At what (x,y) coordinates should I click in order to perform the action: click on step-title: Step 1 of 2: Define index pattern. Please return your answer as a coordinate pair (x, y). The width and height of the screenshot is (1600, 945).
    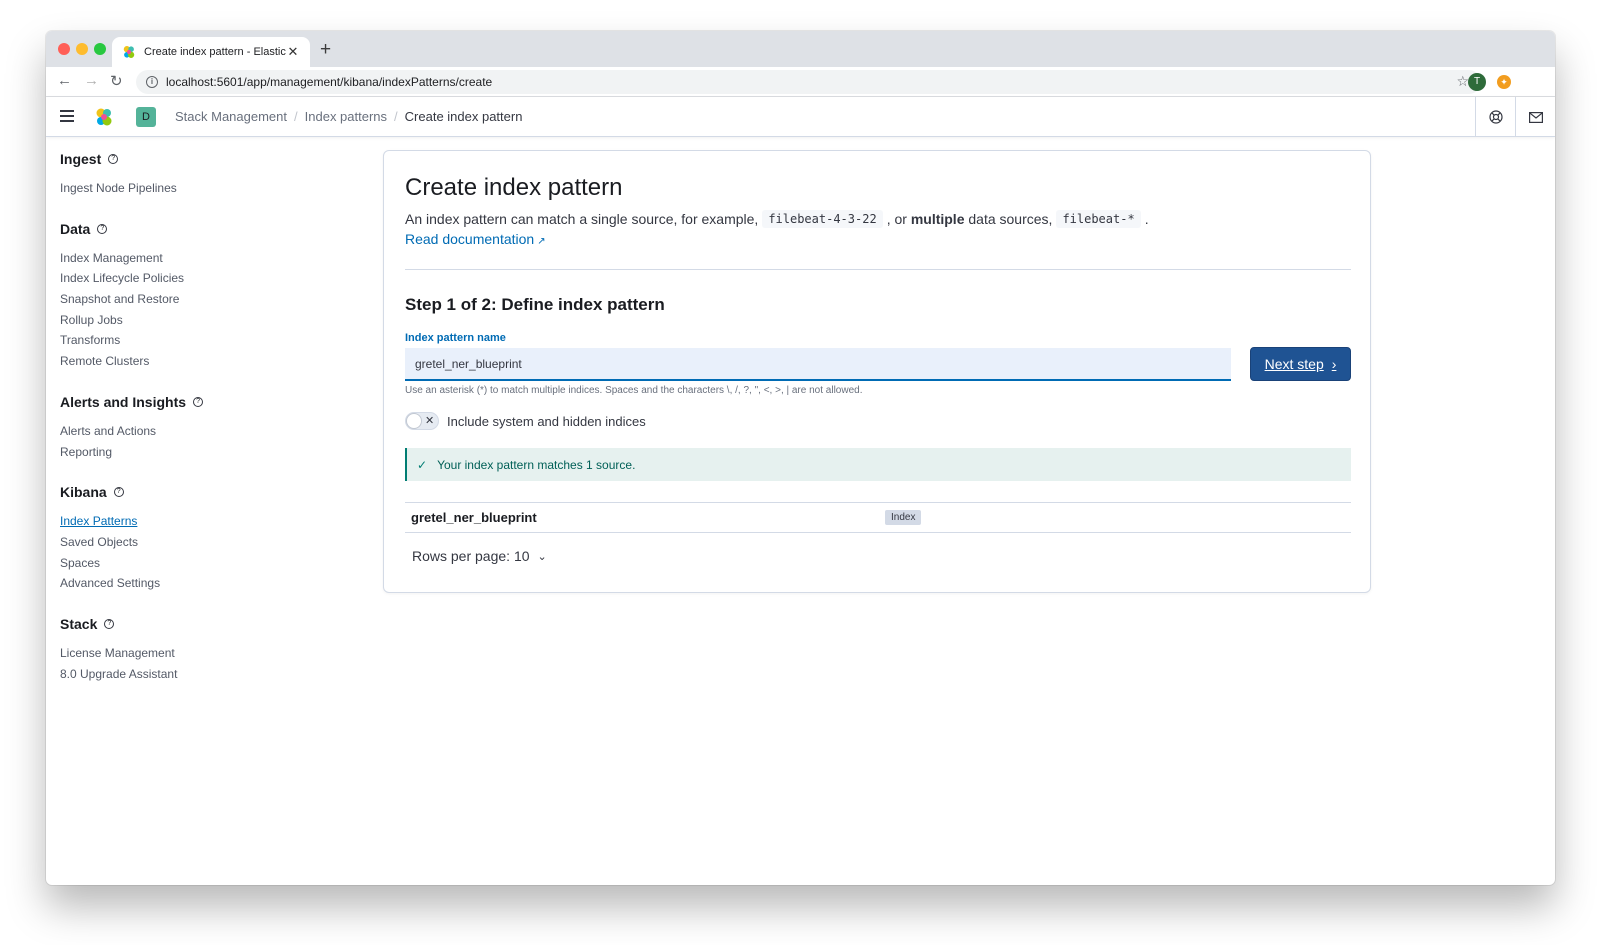
    Looking at the image, I should click on (535, 304).